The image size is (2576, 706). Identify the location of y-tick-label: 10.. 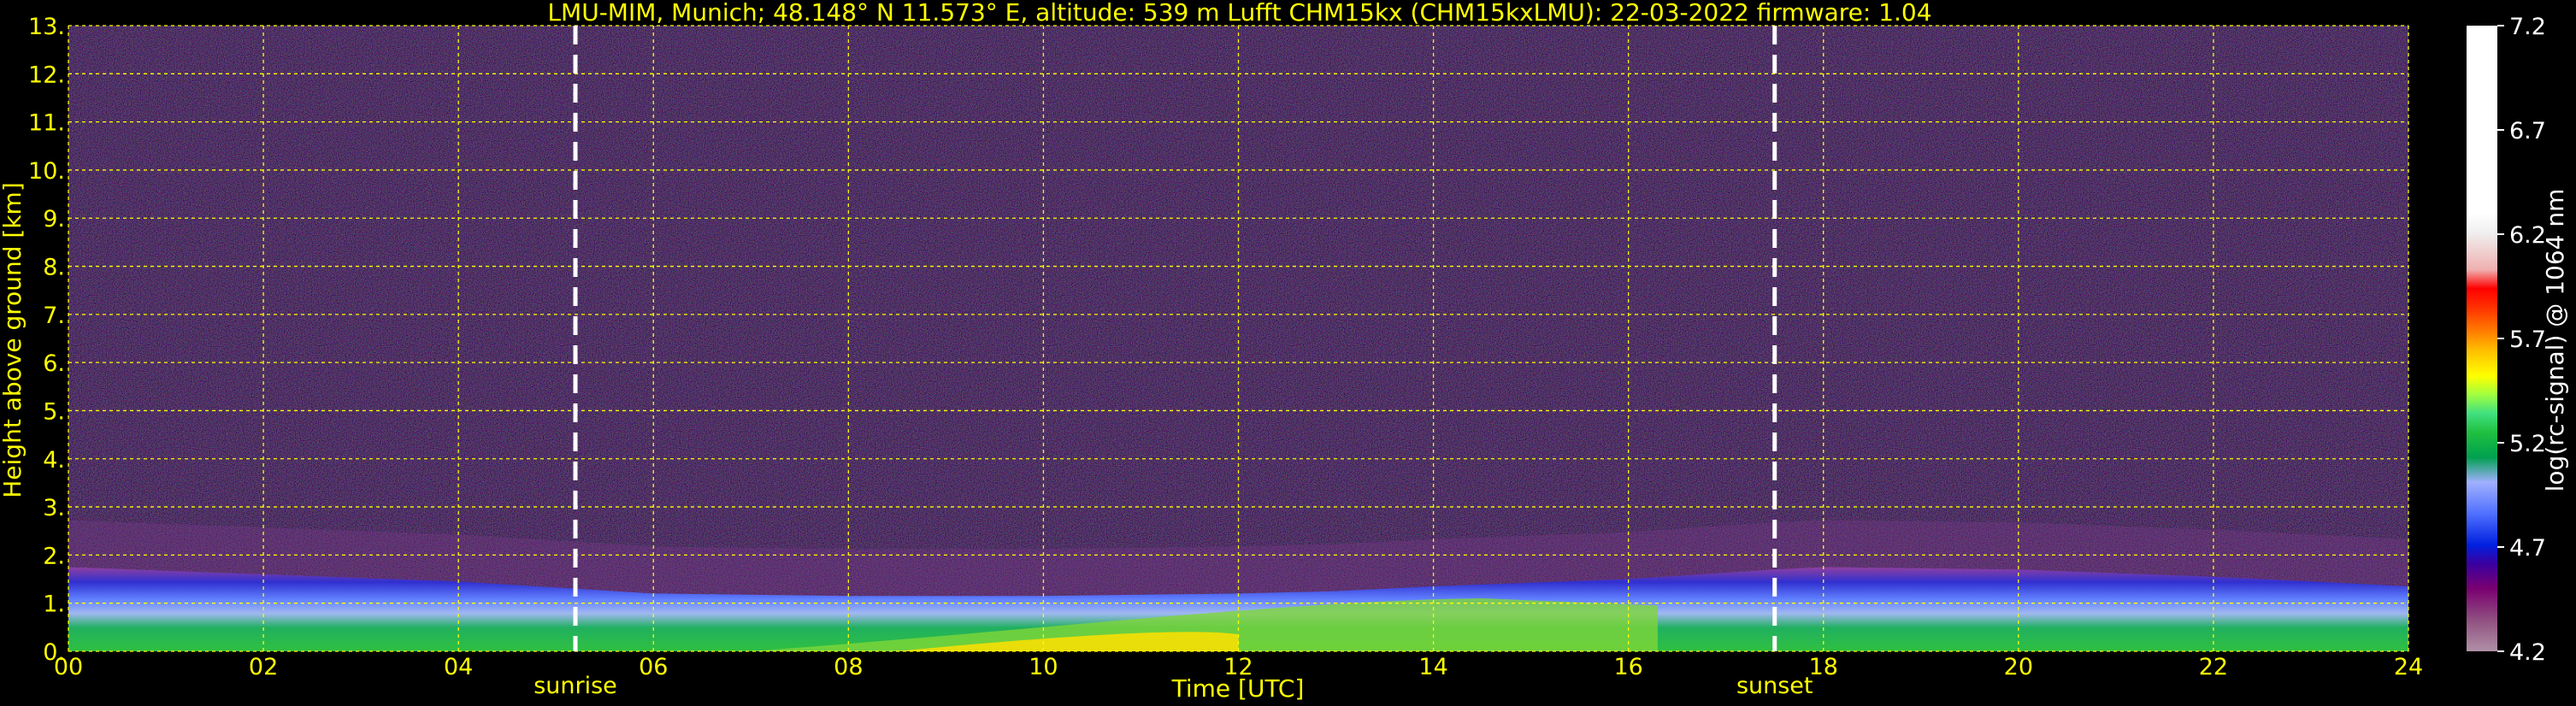
(46, 171).